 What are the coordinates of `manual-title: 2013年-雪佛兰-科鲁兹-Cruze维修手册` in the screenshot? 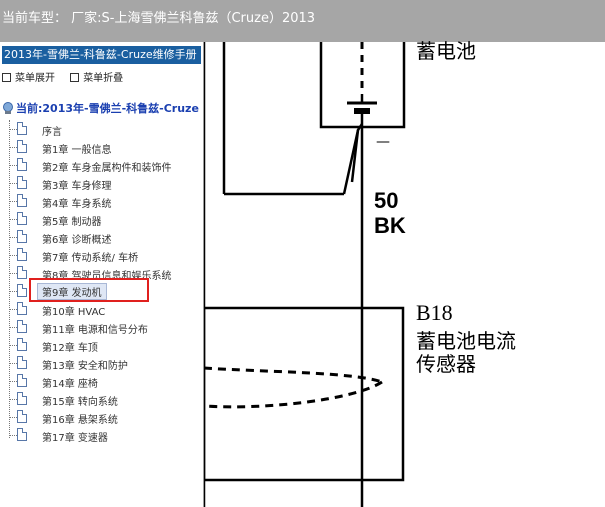 It's located at (101, 55).